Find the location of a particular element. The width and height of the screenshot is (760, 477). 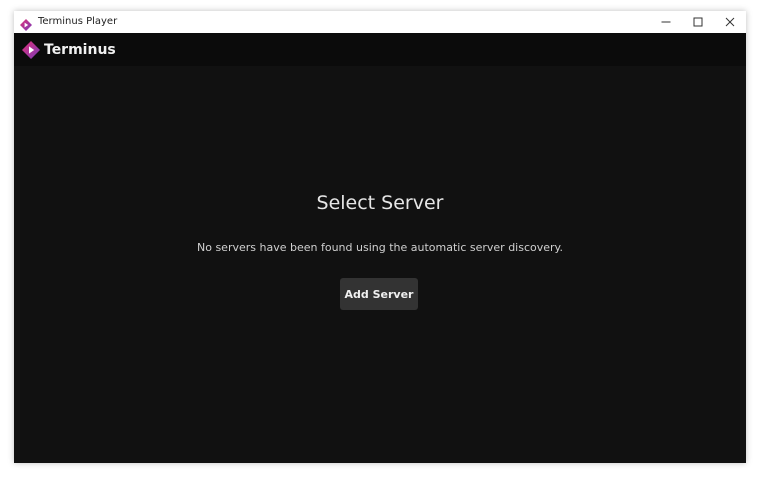

close-button is located at coordinates (730, 22).